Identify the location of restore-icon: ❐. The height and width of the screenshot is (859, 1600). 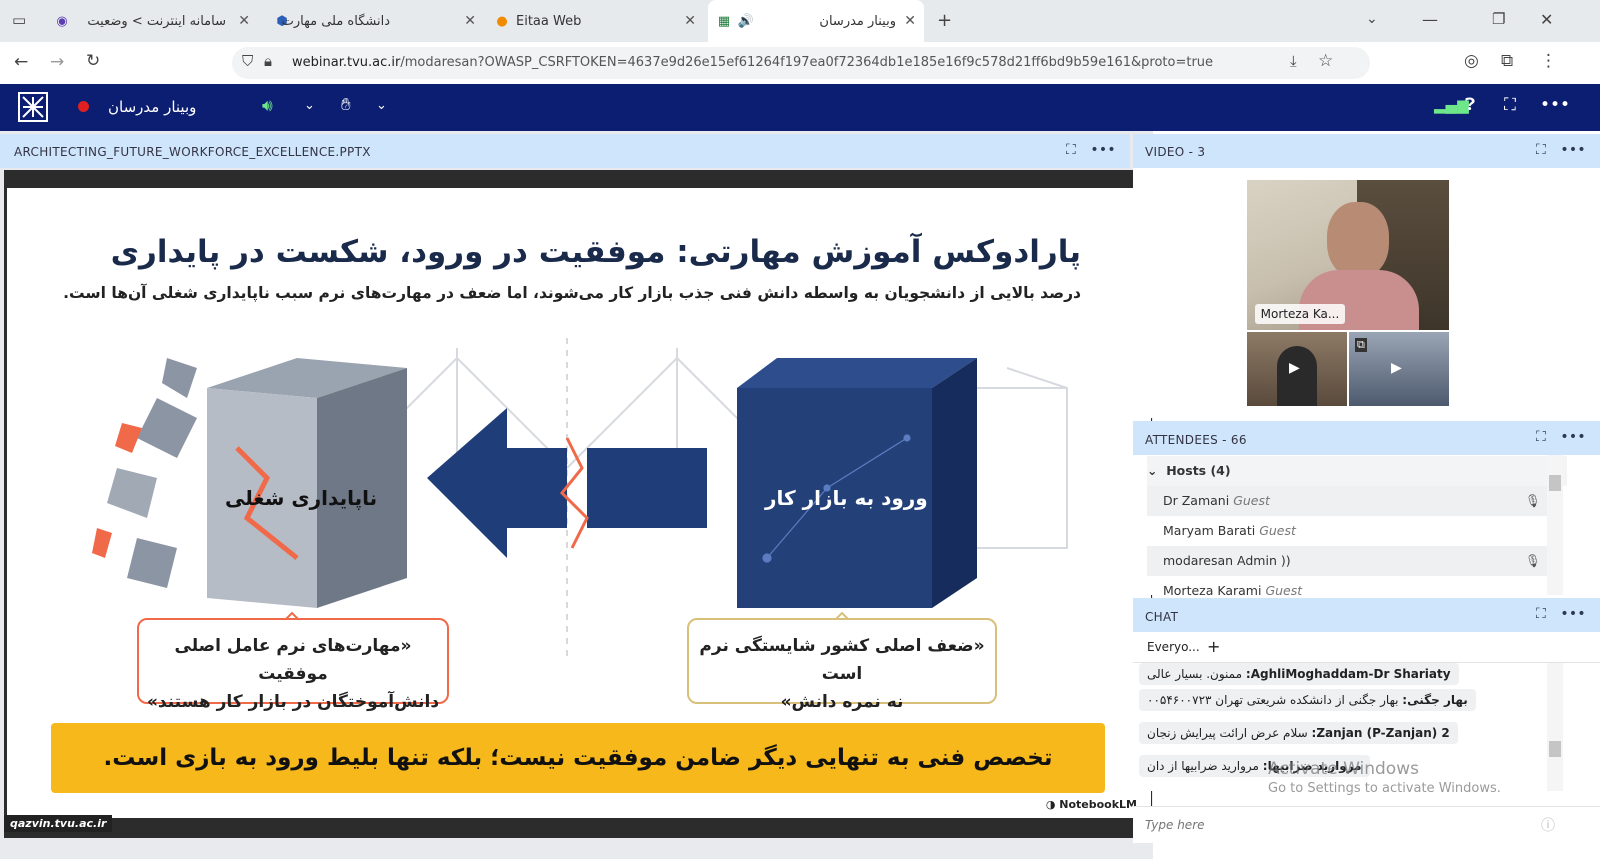
(1498, 19).